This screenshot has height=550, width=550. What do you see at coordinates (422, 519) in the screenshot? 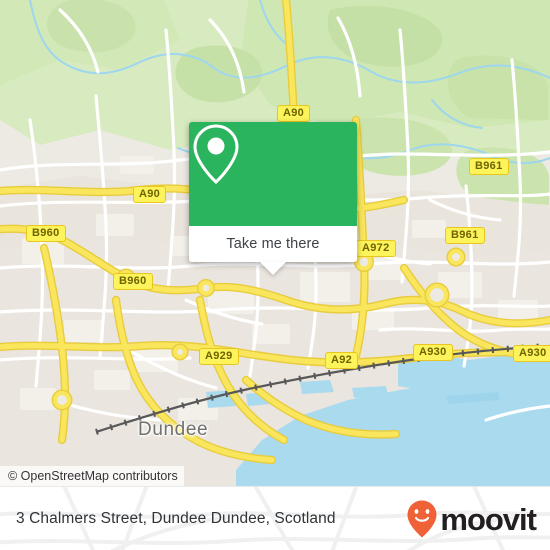
I see `moovit-smiley-pin-icon` at bounding box center [422, 519].